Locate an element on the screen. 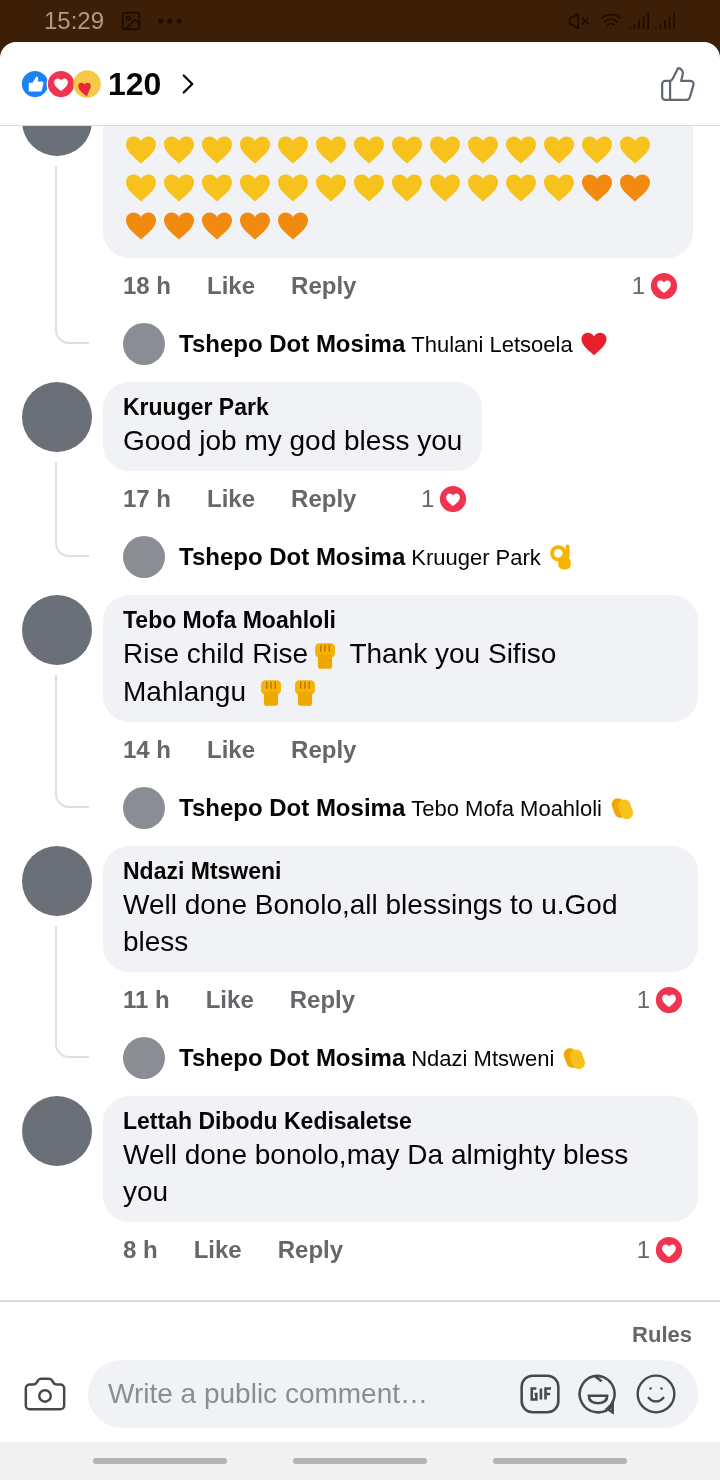 Image resolution: width=720 pixels, height=1480 pixels. mute-icon is located at coordinates (579, 21).